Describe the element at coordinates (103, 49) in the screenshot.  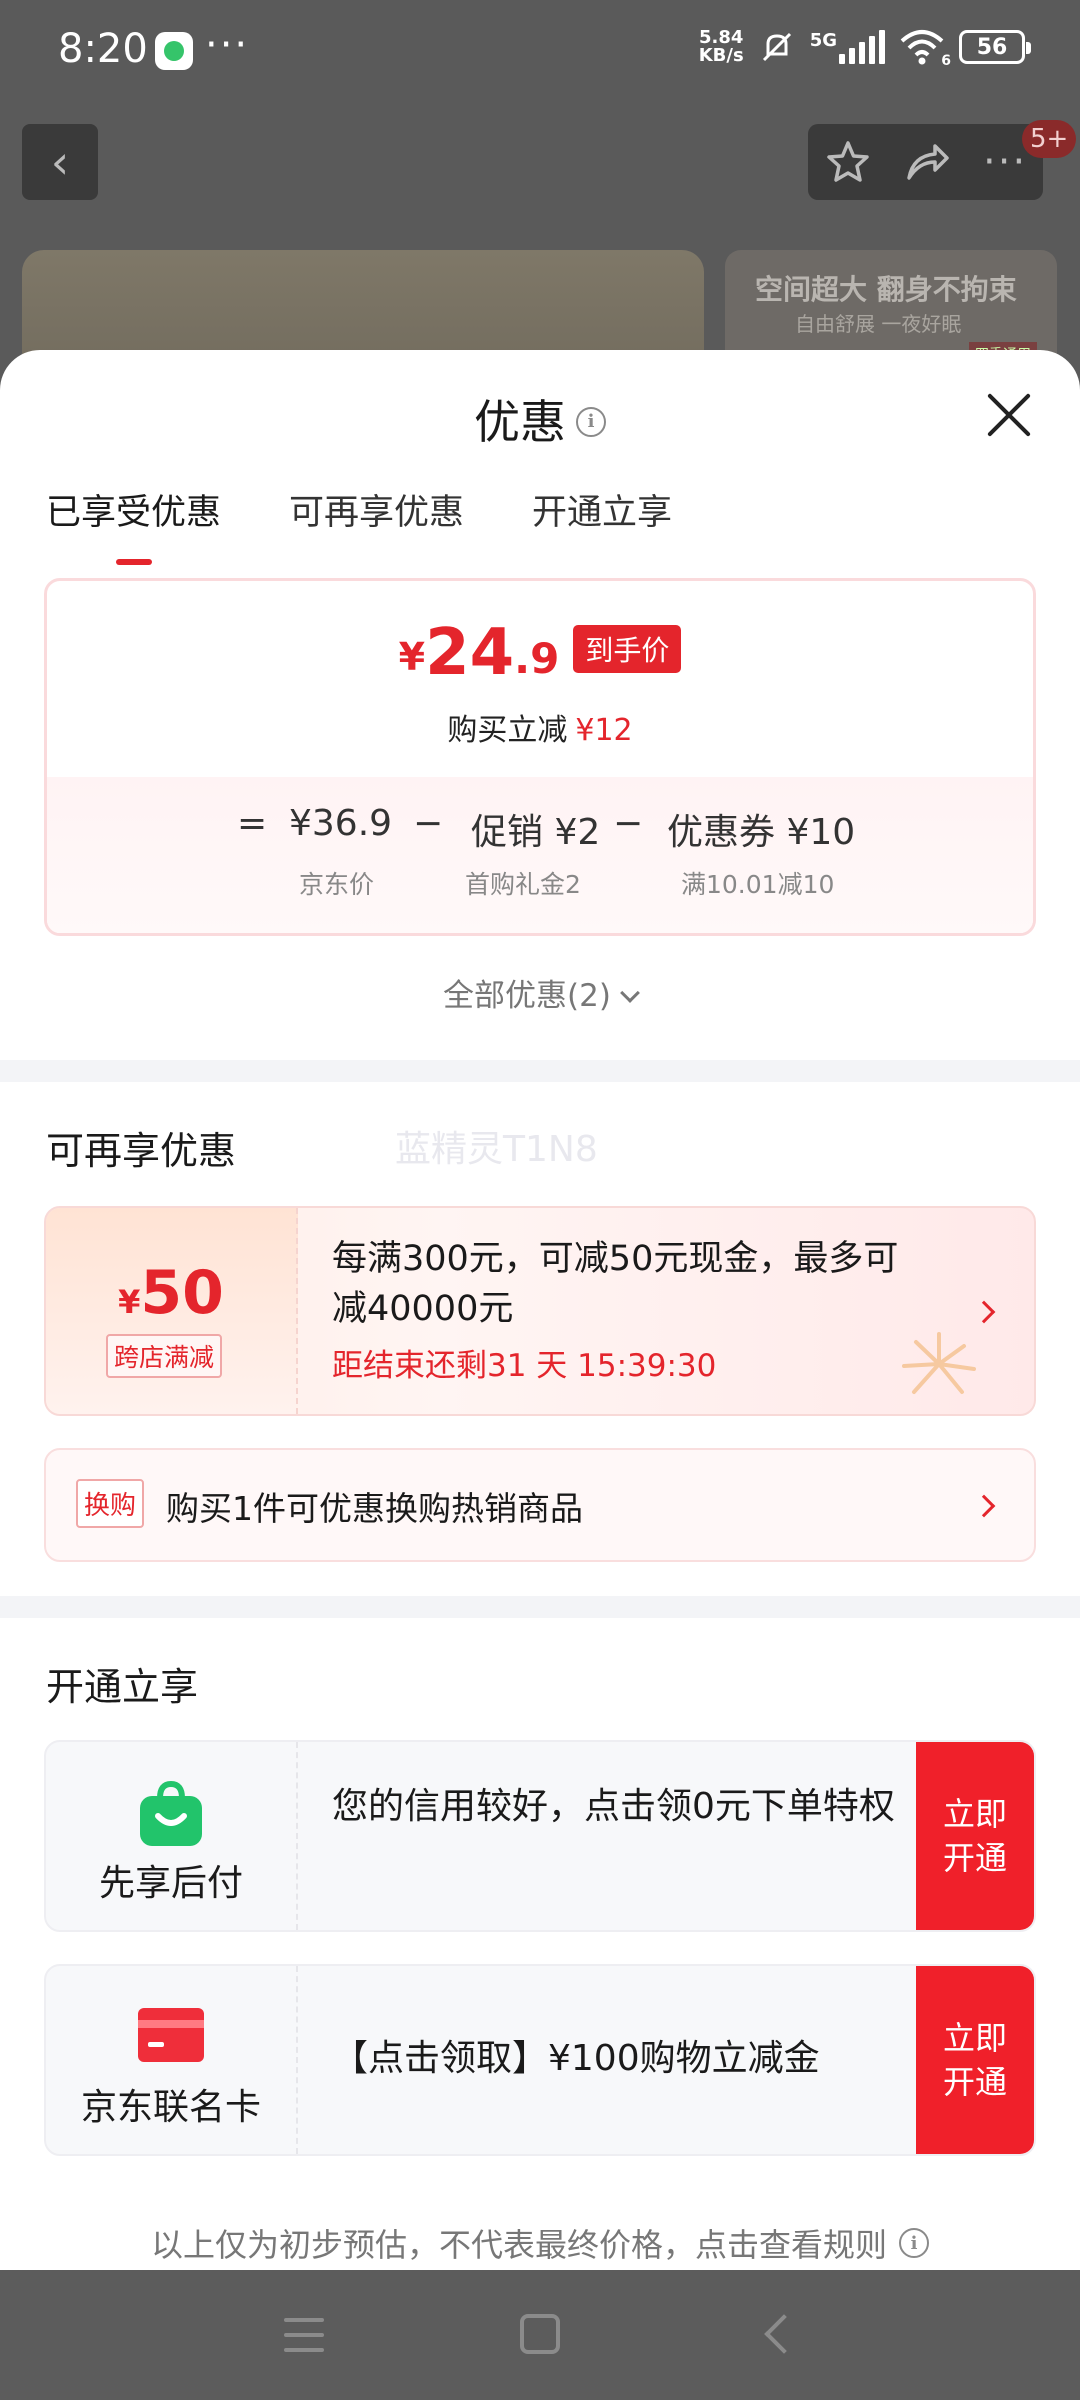
I see `clock: 8:20` at that location.